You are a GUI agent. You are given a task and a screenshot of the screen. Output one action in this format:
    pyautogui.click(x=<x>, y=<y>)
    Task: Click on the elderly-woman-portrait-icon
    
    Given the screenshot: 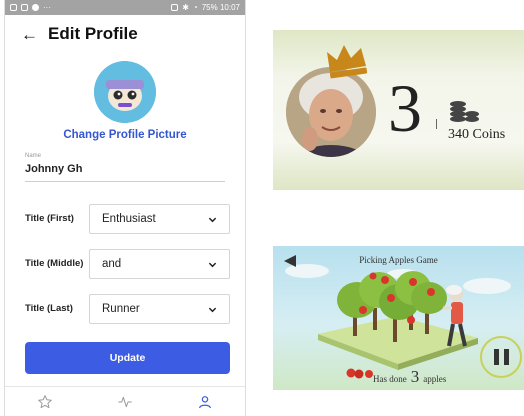 What is the action you would take?
    pyautogui.click(x=331, y=112)
    